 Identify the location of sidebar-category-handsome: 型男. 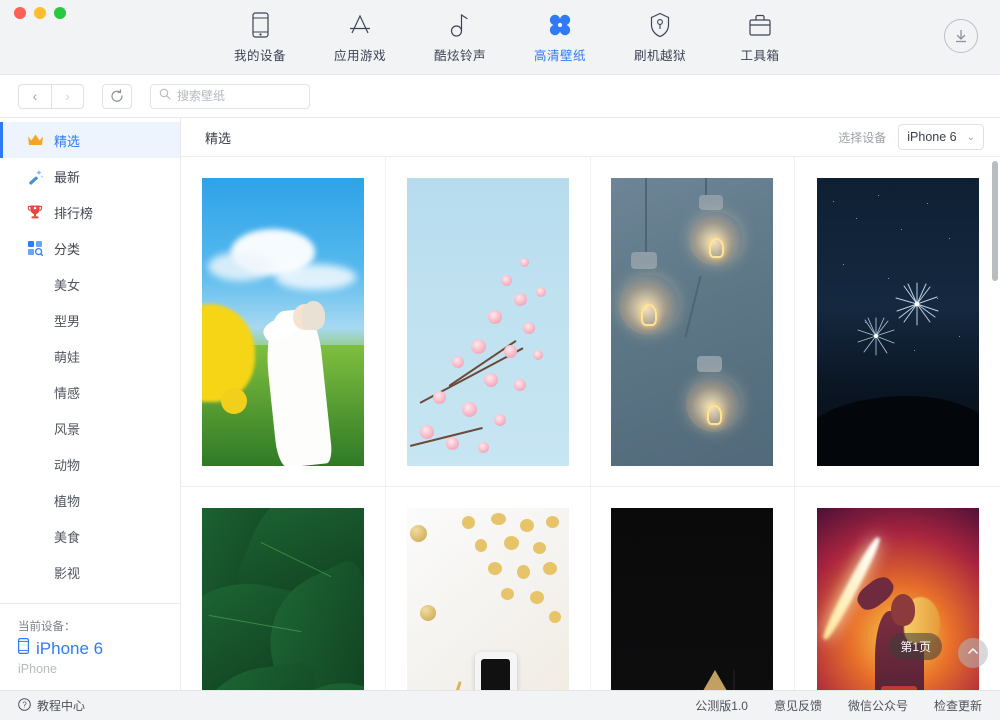
(90, 320).